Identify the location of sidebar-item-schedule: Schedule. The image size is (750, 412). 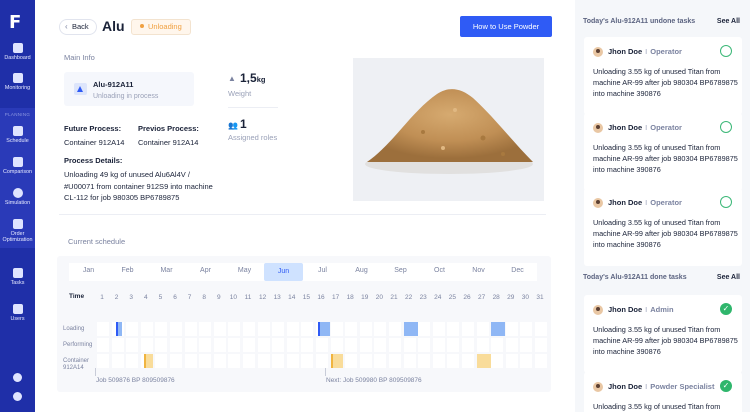
(17, 135).